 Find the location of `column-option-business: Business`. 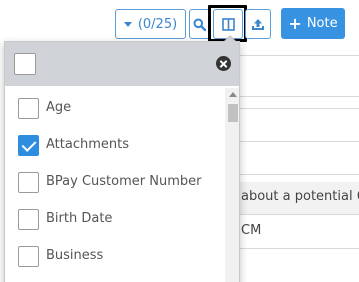

column-option-business: Business is located at coordinates (115, 259).